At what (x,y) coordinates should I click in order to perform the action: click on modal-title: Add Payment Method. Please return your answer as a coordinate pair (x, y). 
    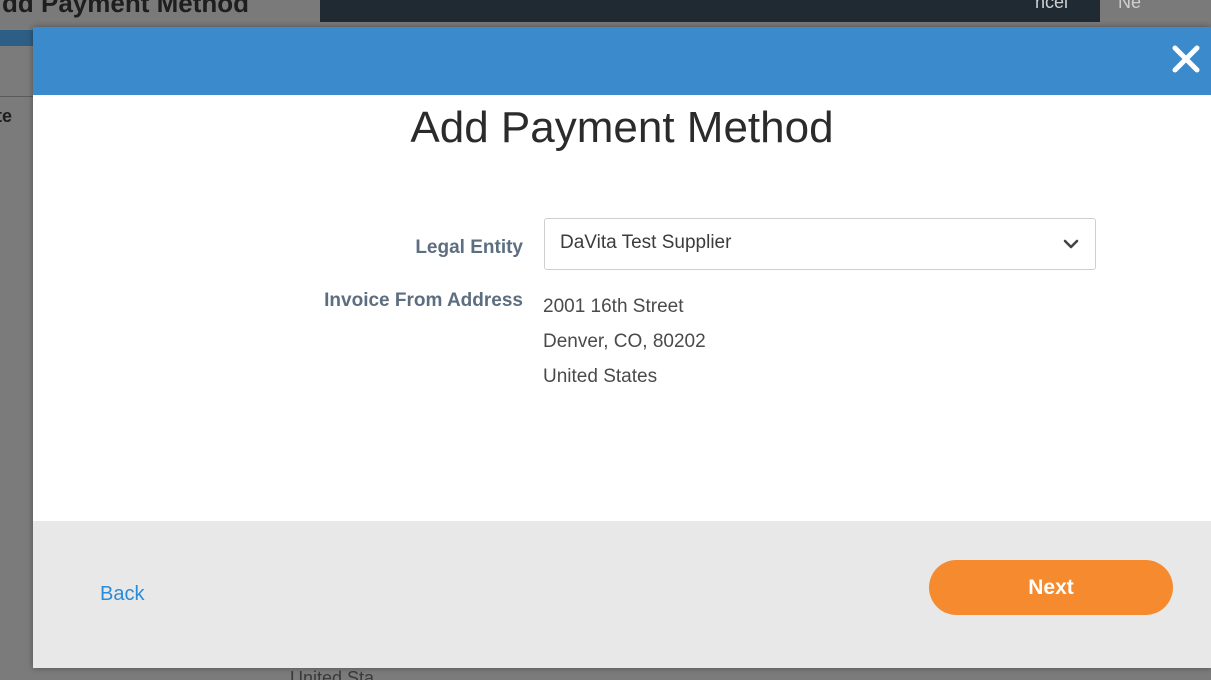
    Looking at the image, I should click on (622, 127).